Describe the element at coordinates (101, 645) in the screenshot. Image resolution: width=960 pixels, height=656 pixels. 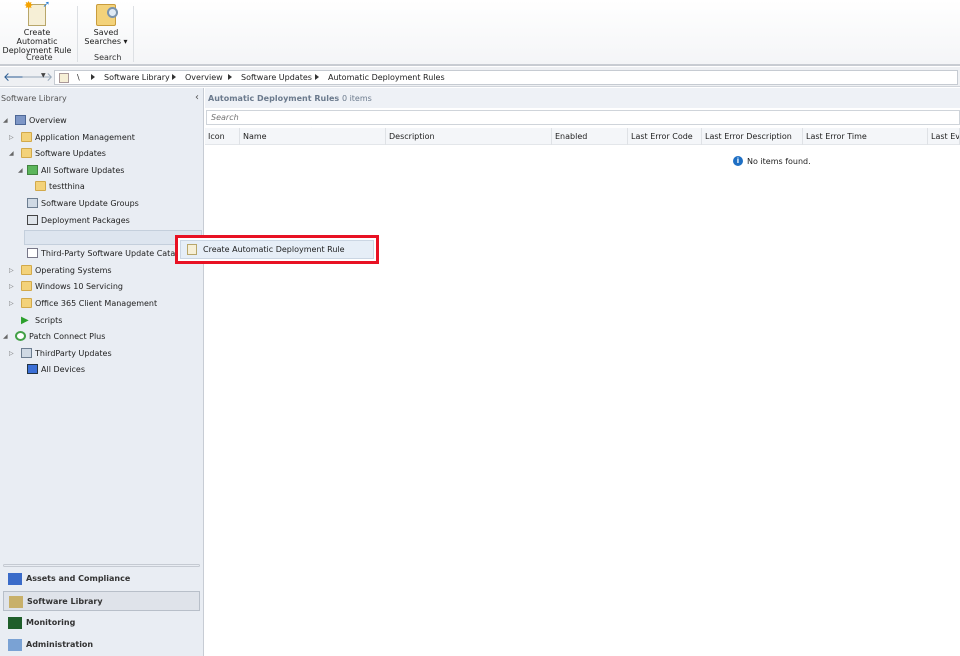
I see `workspace-administration: Administration` at that location.